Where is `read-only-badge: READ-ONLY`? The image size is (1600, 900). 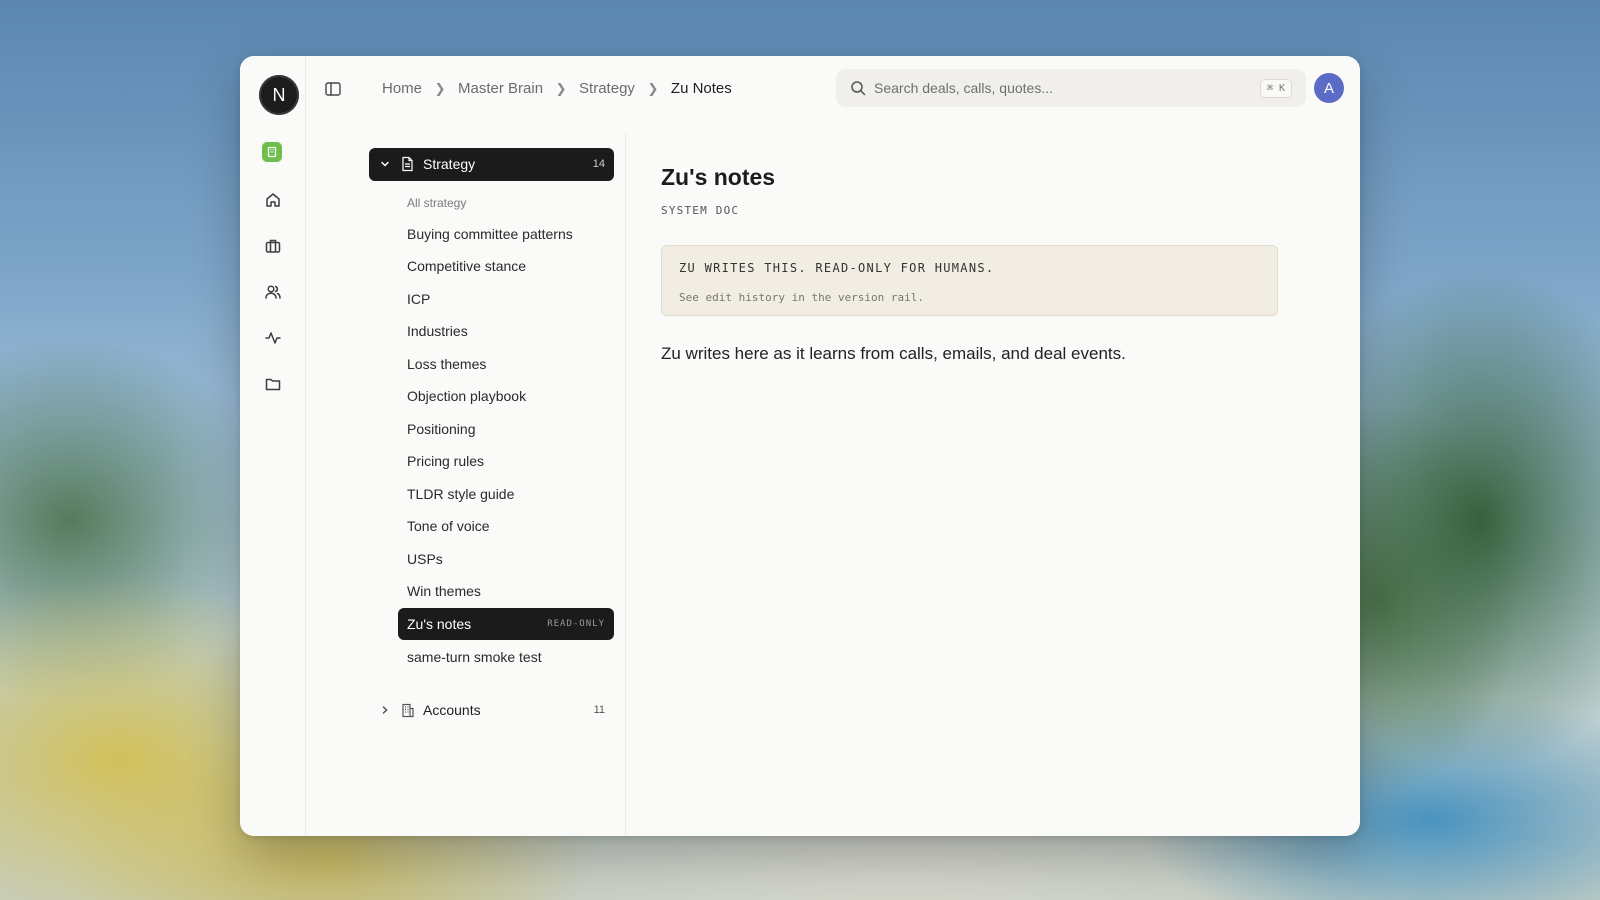 read-only-badge: READ-ONLY is located at coordinates (576, 624).